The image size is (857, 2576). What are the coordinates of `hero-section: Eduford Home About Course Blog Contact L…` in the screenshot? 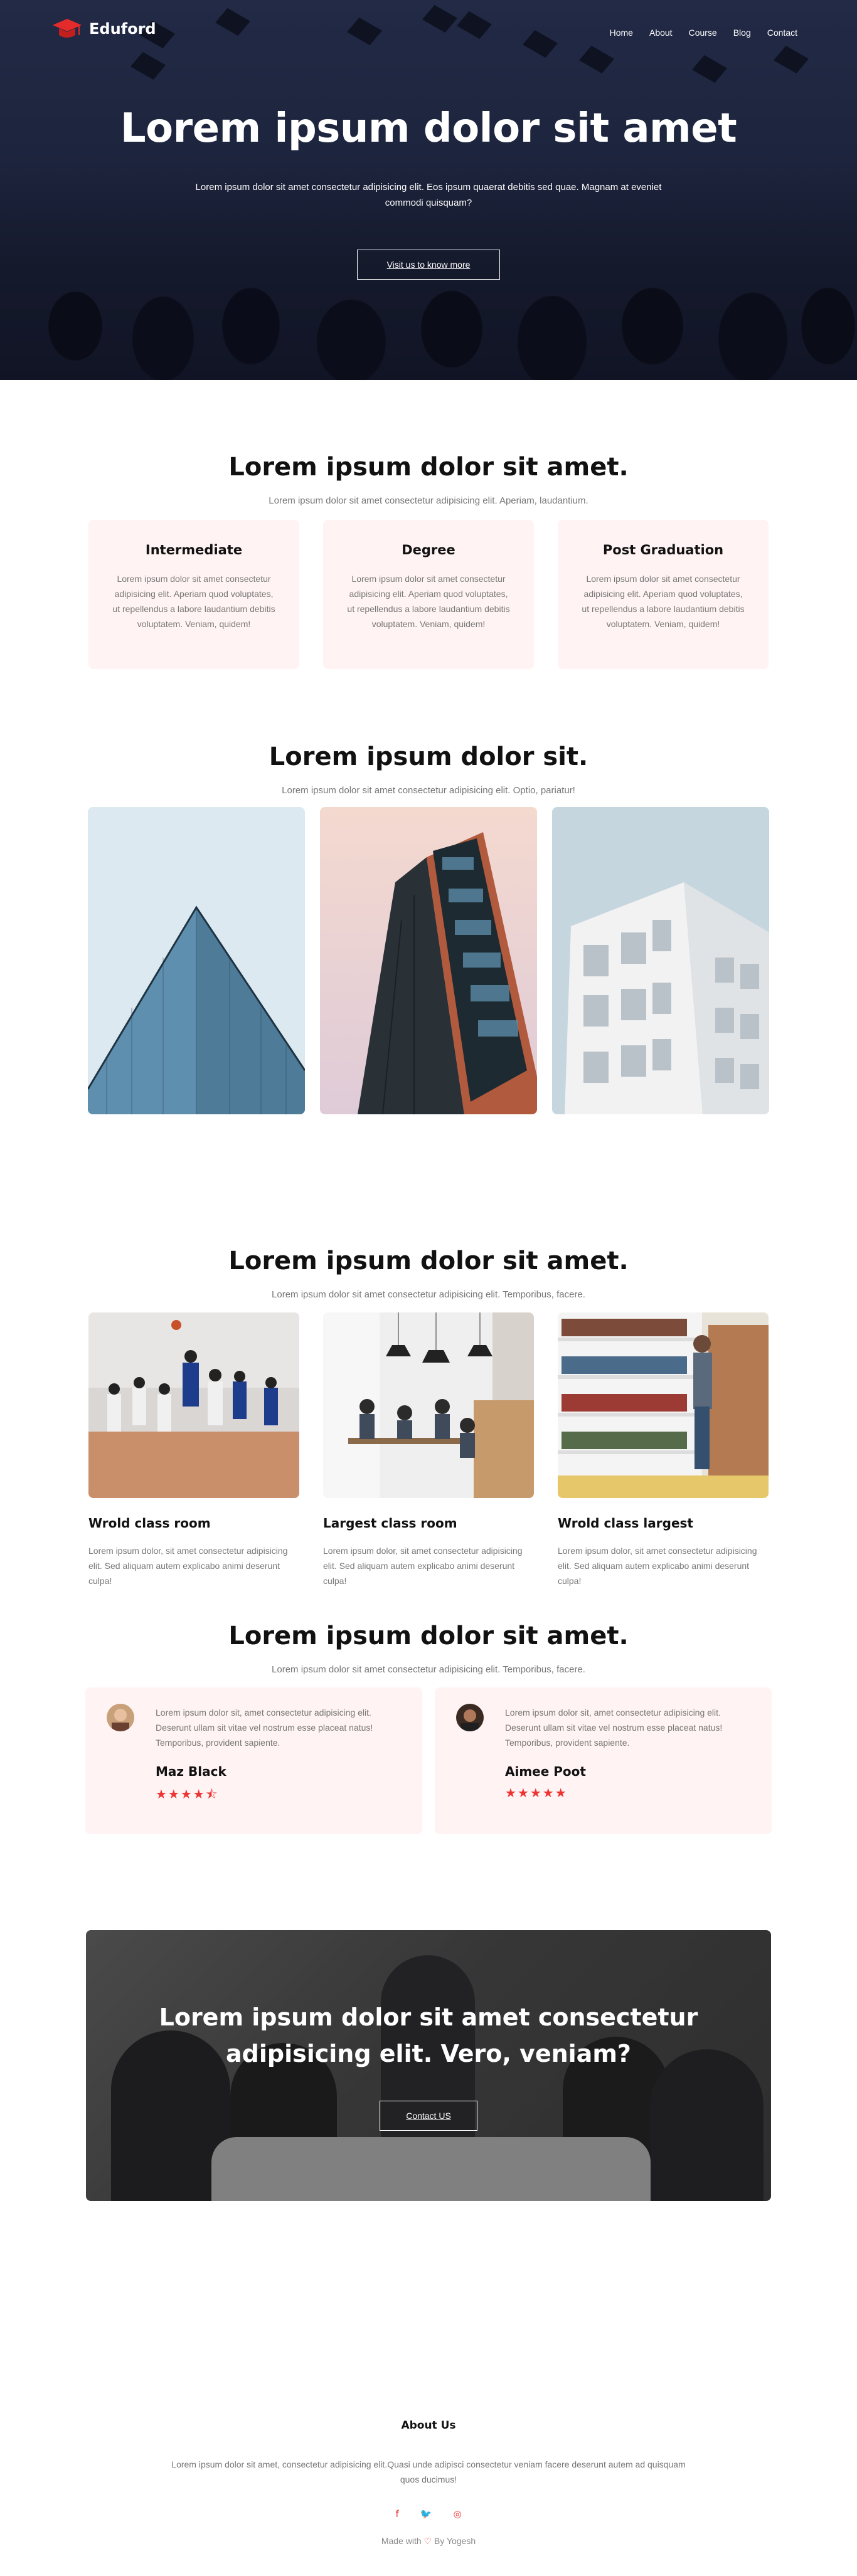 It's located at (428, 190).